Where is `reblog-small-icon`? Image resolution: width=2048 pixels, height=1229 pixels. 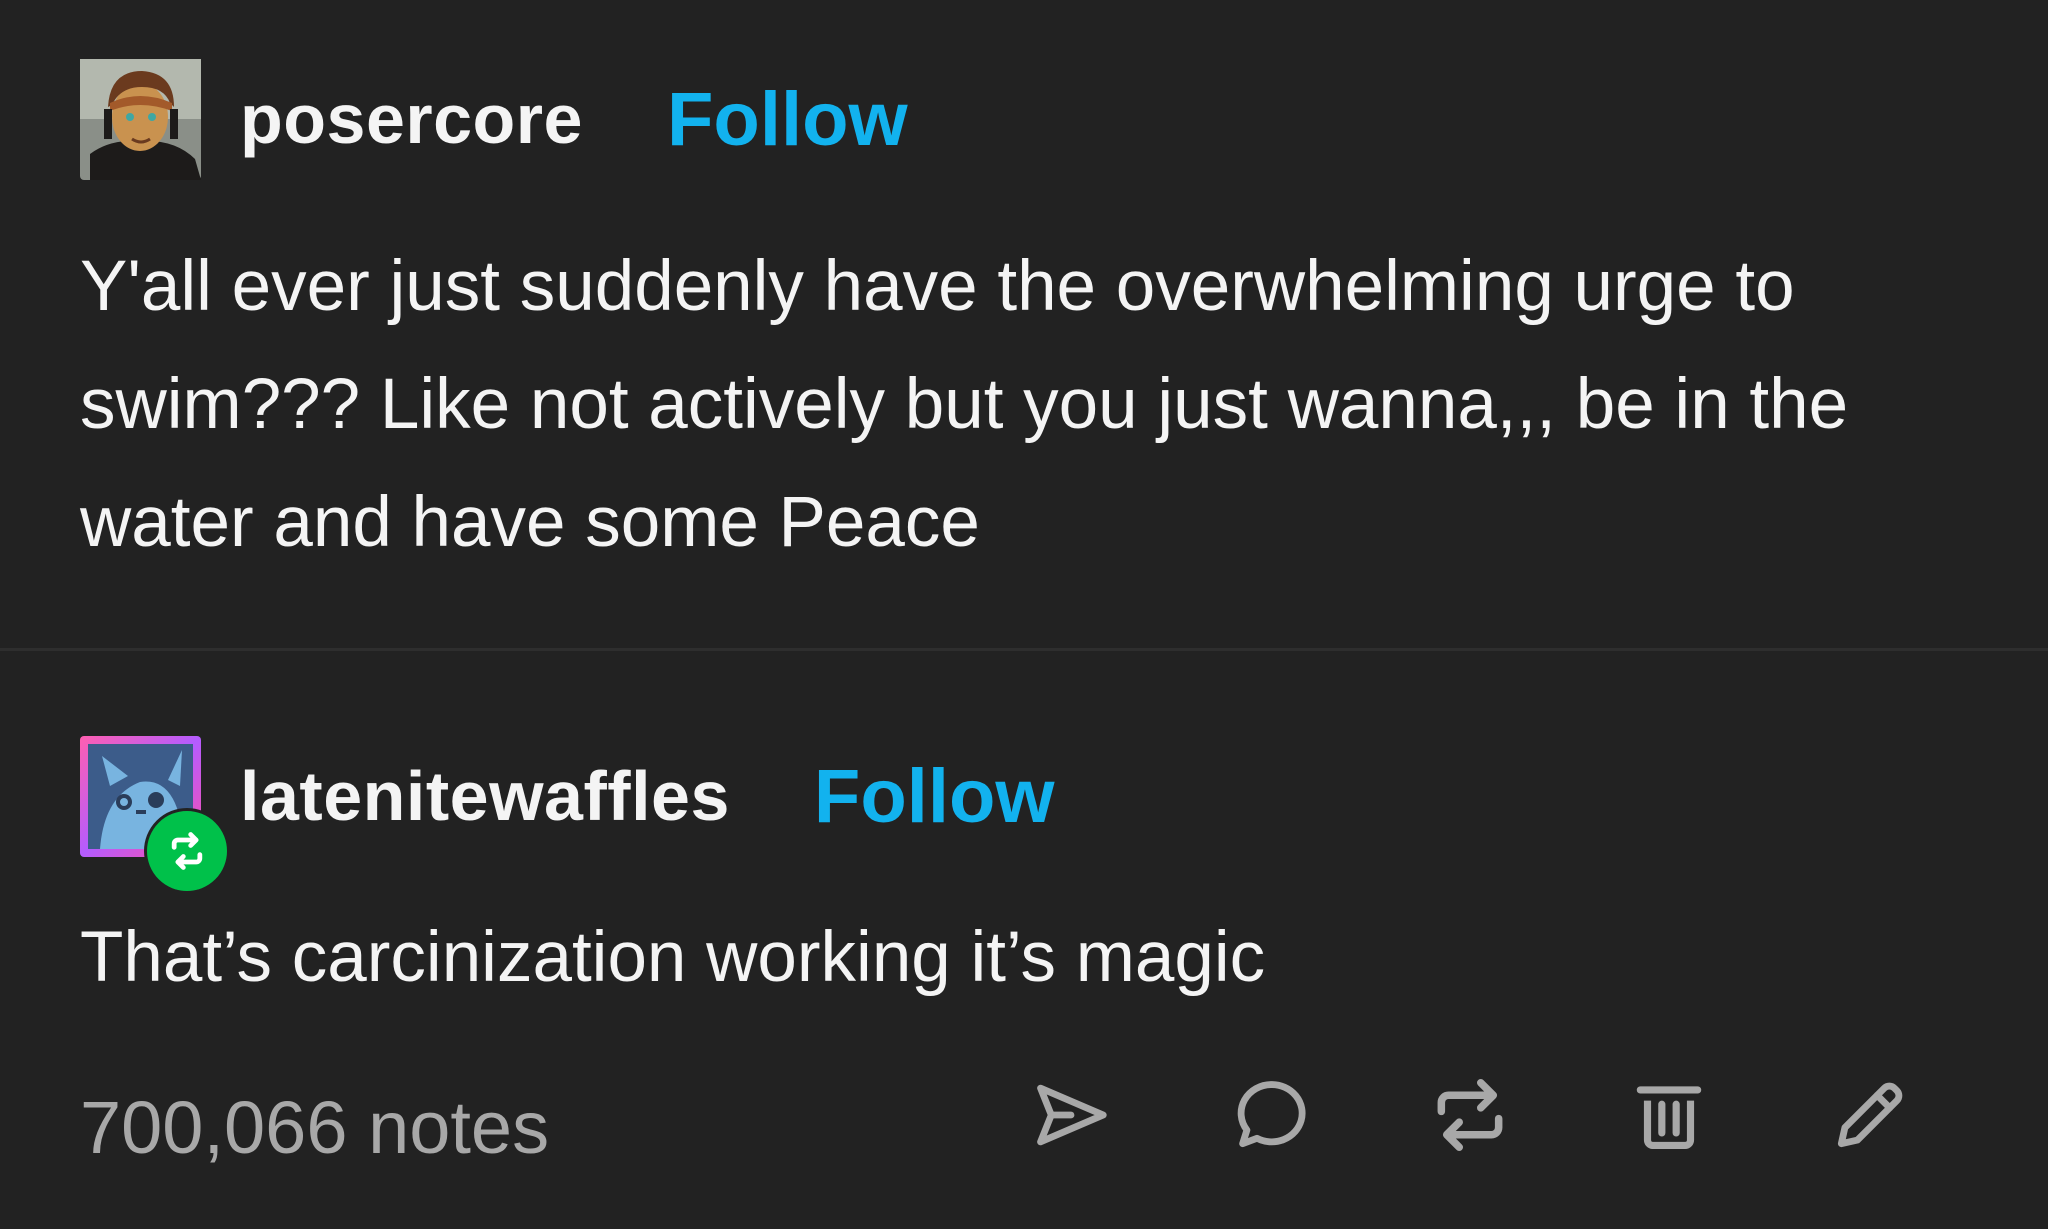
reblog-small-icon is located at coordinates (187, 850).